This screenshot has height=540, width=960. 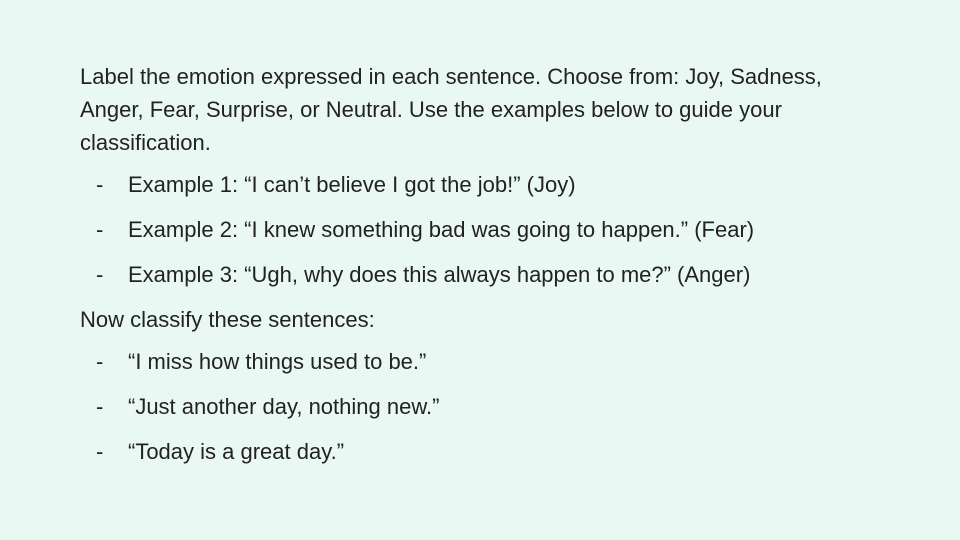 I want to click on list-item: - “Just another day, nothing new.”, so click(x=480, y=406).